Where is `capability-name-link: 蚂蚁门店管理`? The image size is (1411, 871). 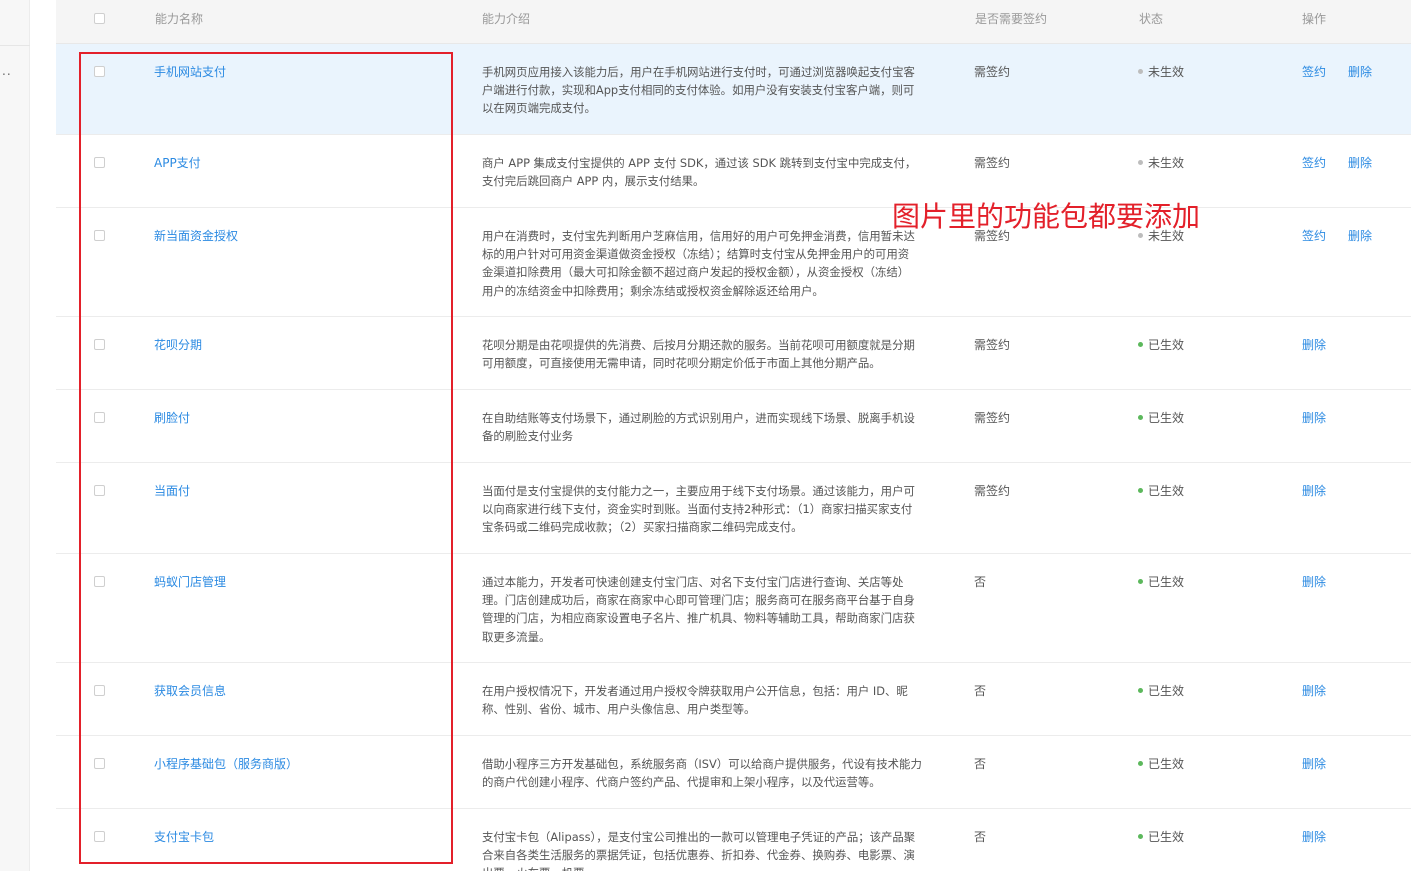
capability-name-link: 蚂蚁门店管理 is located at coordinates (190, 581).